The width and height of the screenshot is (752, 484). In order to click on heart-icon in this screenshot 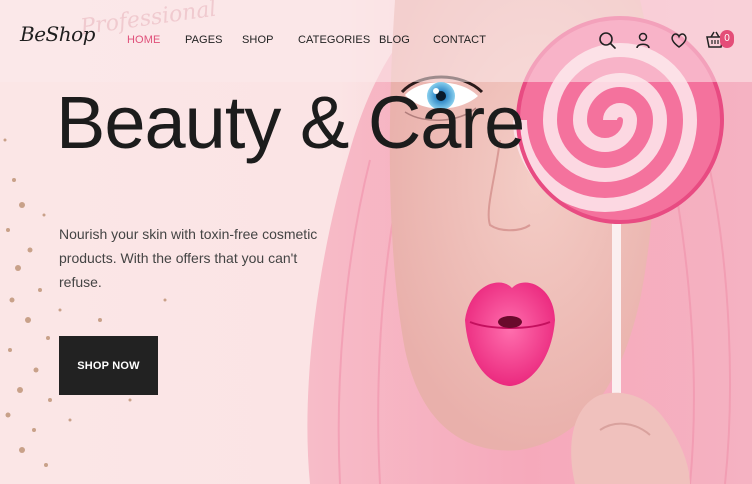, I will do `click(679, 40)`.